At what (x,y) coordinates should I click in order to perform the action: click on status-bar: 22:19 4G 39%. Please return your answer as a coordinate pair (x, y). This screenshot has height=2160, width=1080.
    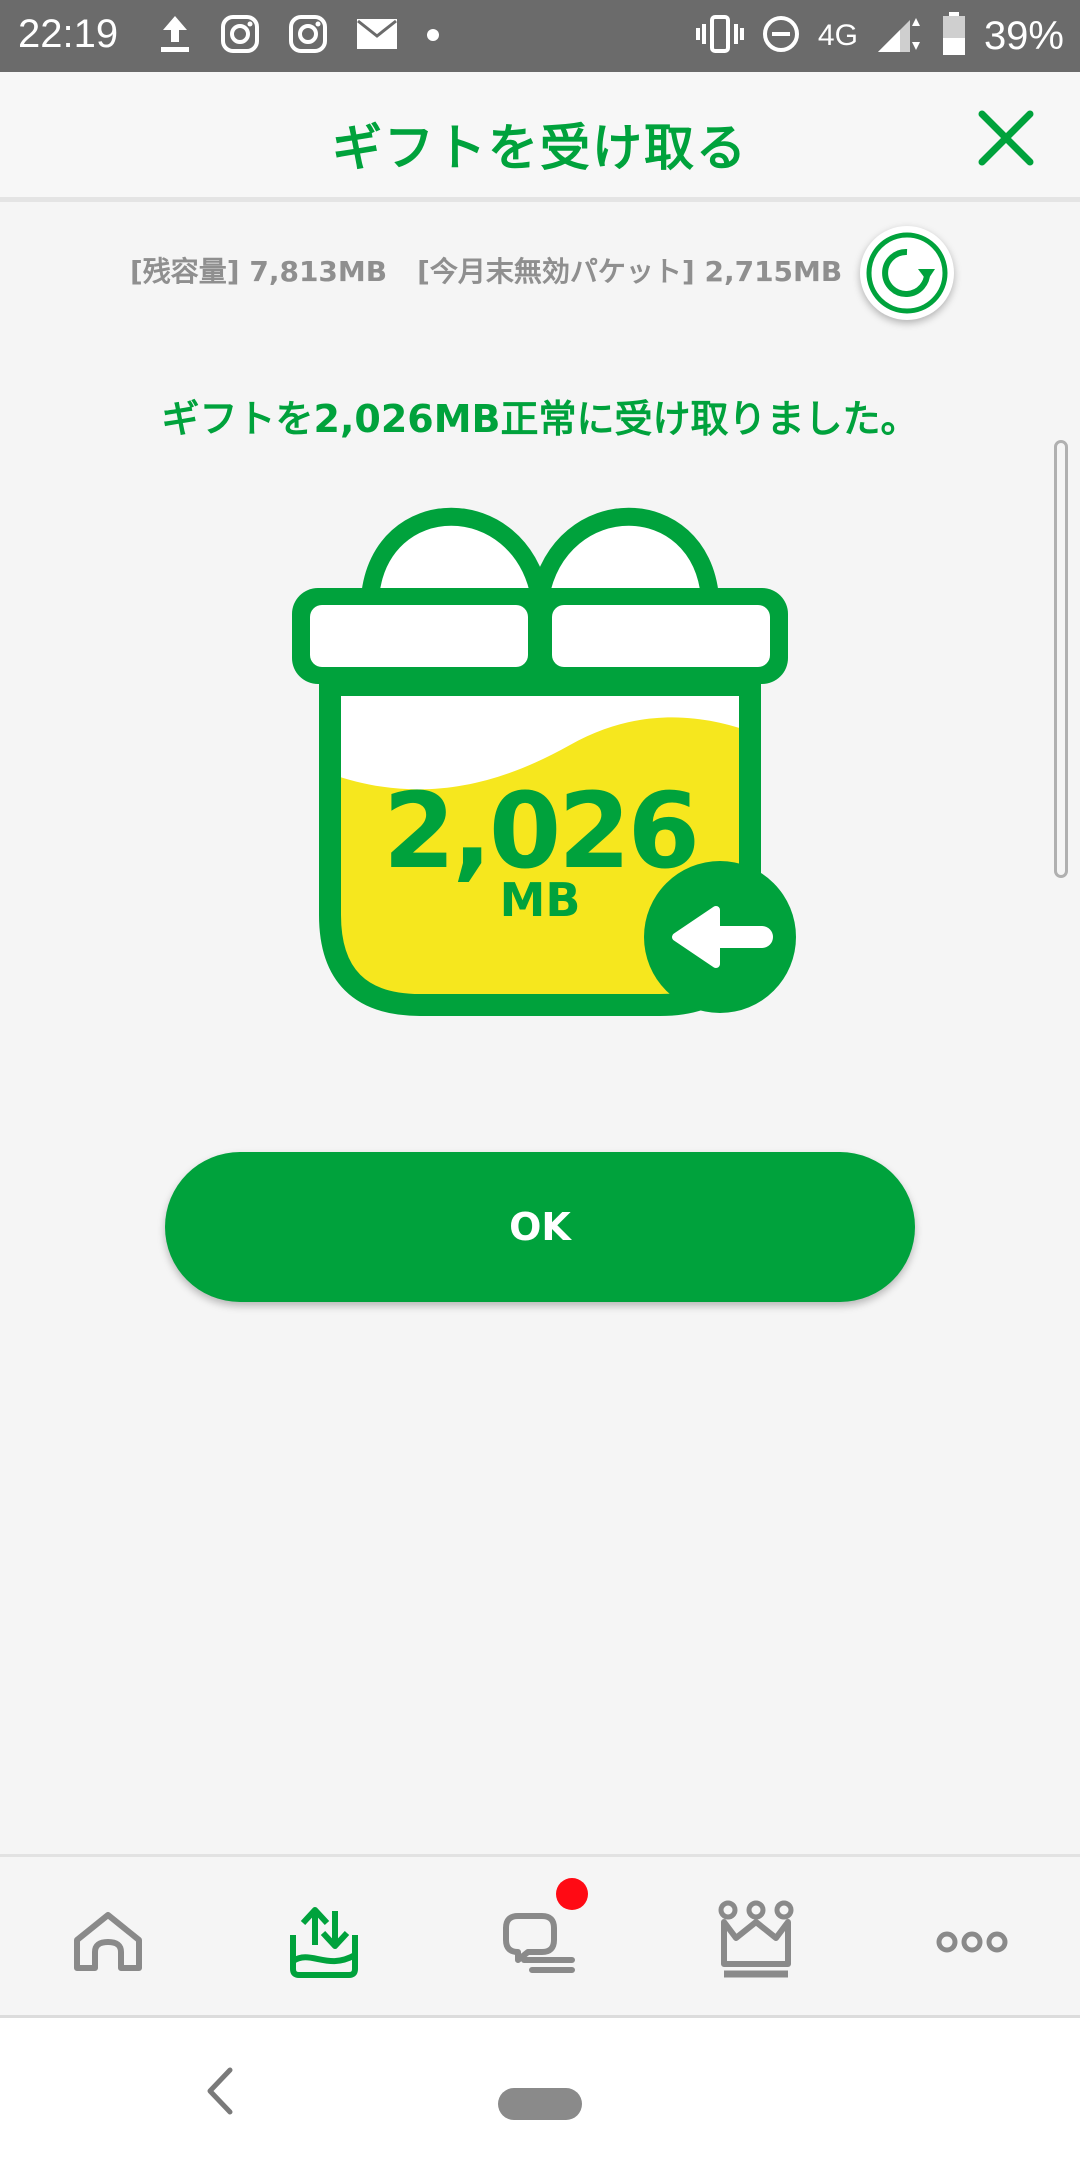
    Looking at the image, I should click on (540, 36).